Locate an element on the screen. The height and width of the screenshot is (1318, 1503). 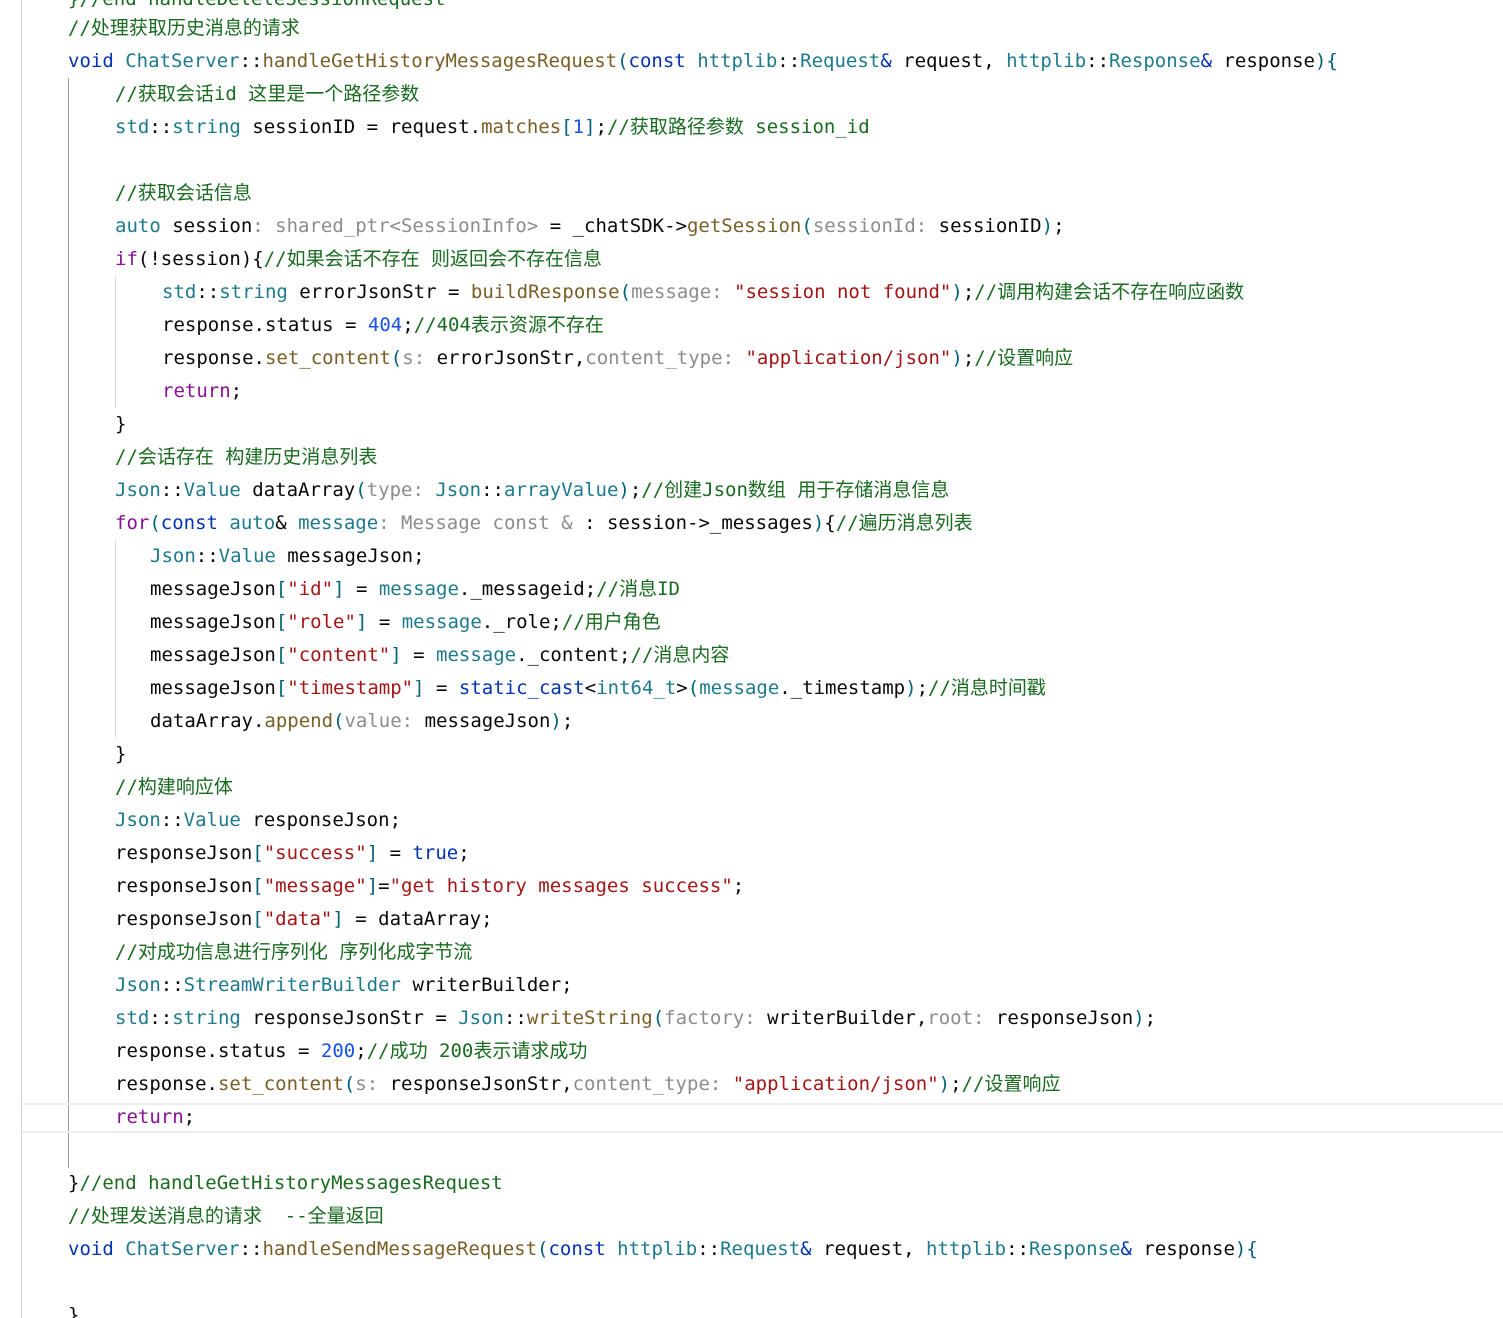
code-line: //获取会话信息 is located at coordinates (183, 193).